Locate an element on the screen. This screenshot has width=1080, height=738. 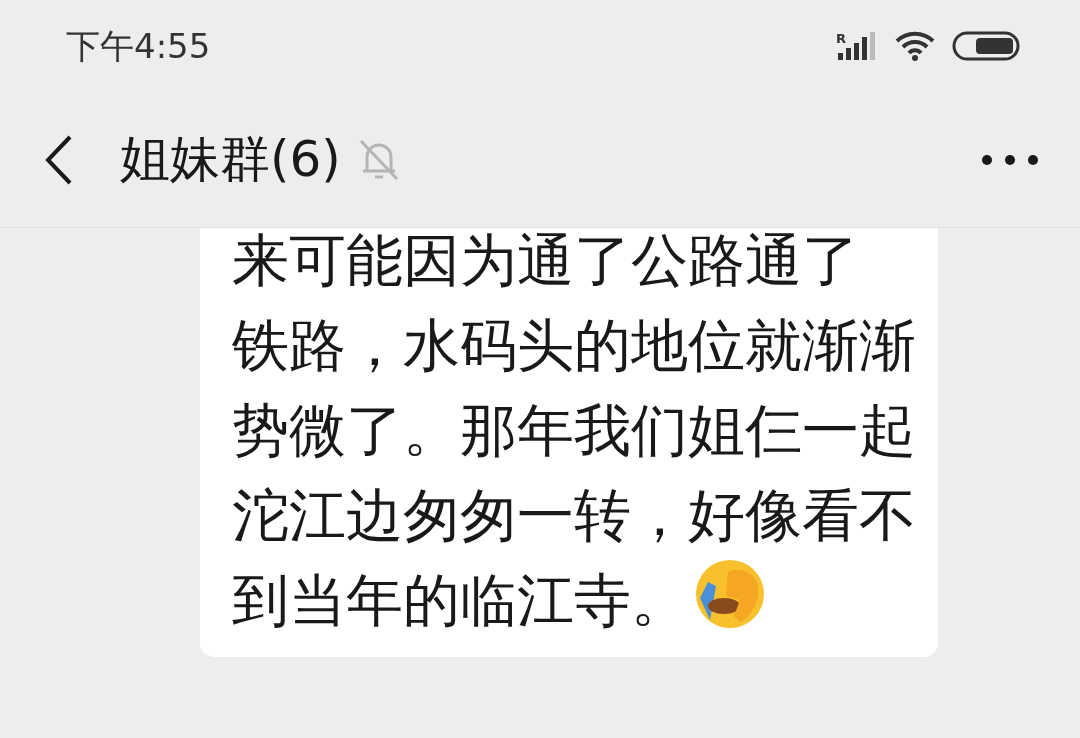
battery-icon is located at coordinates (986, 46).